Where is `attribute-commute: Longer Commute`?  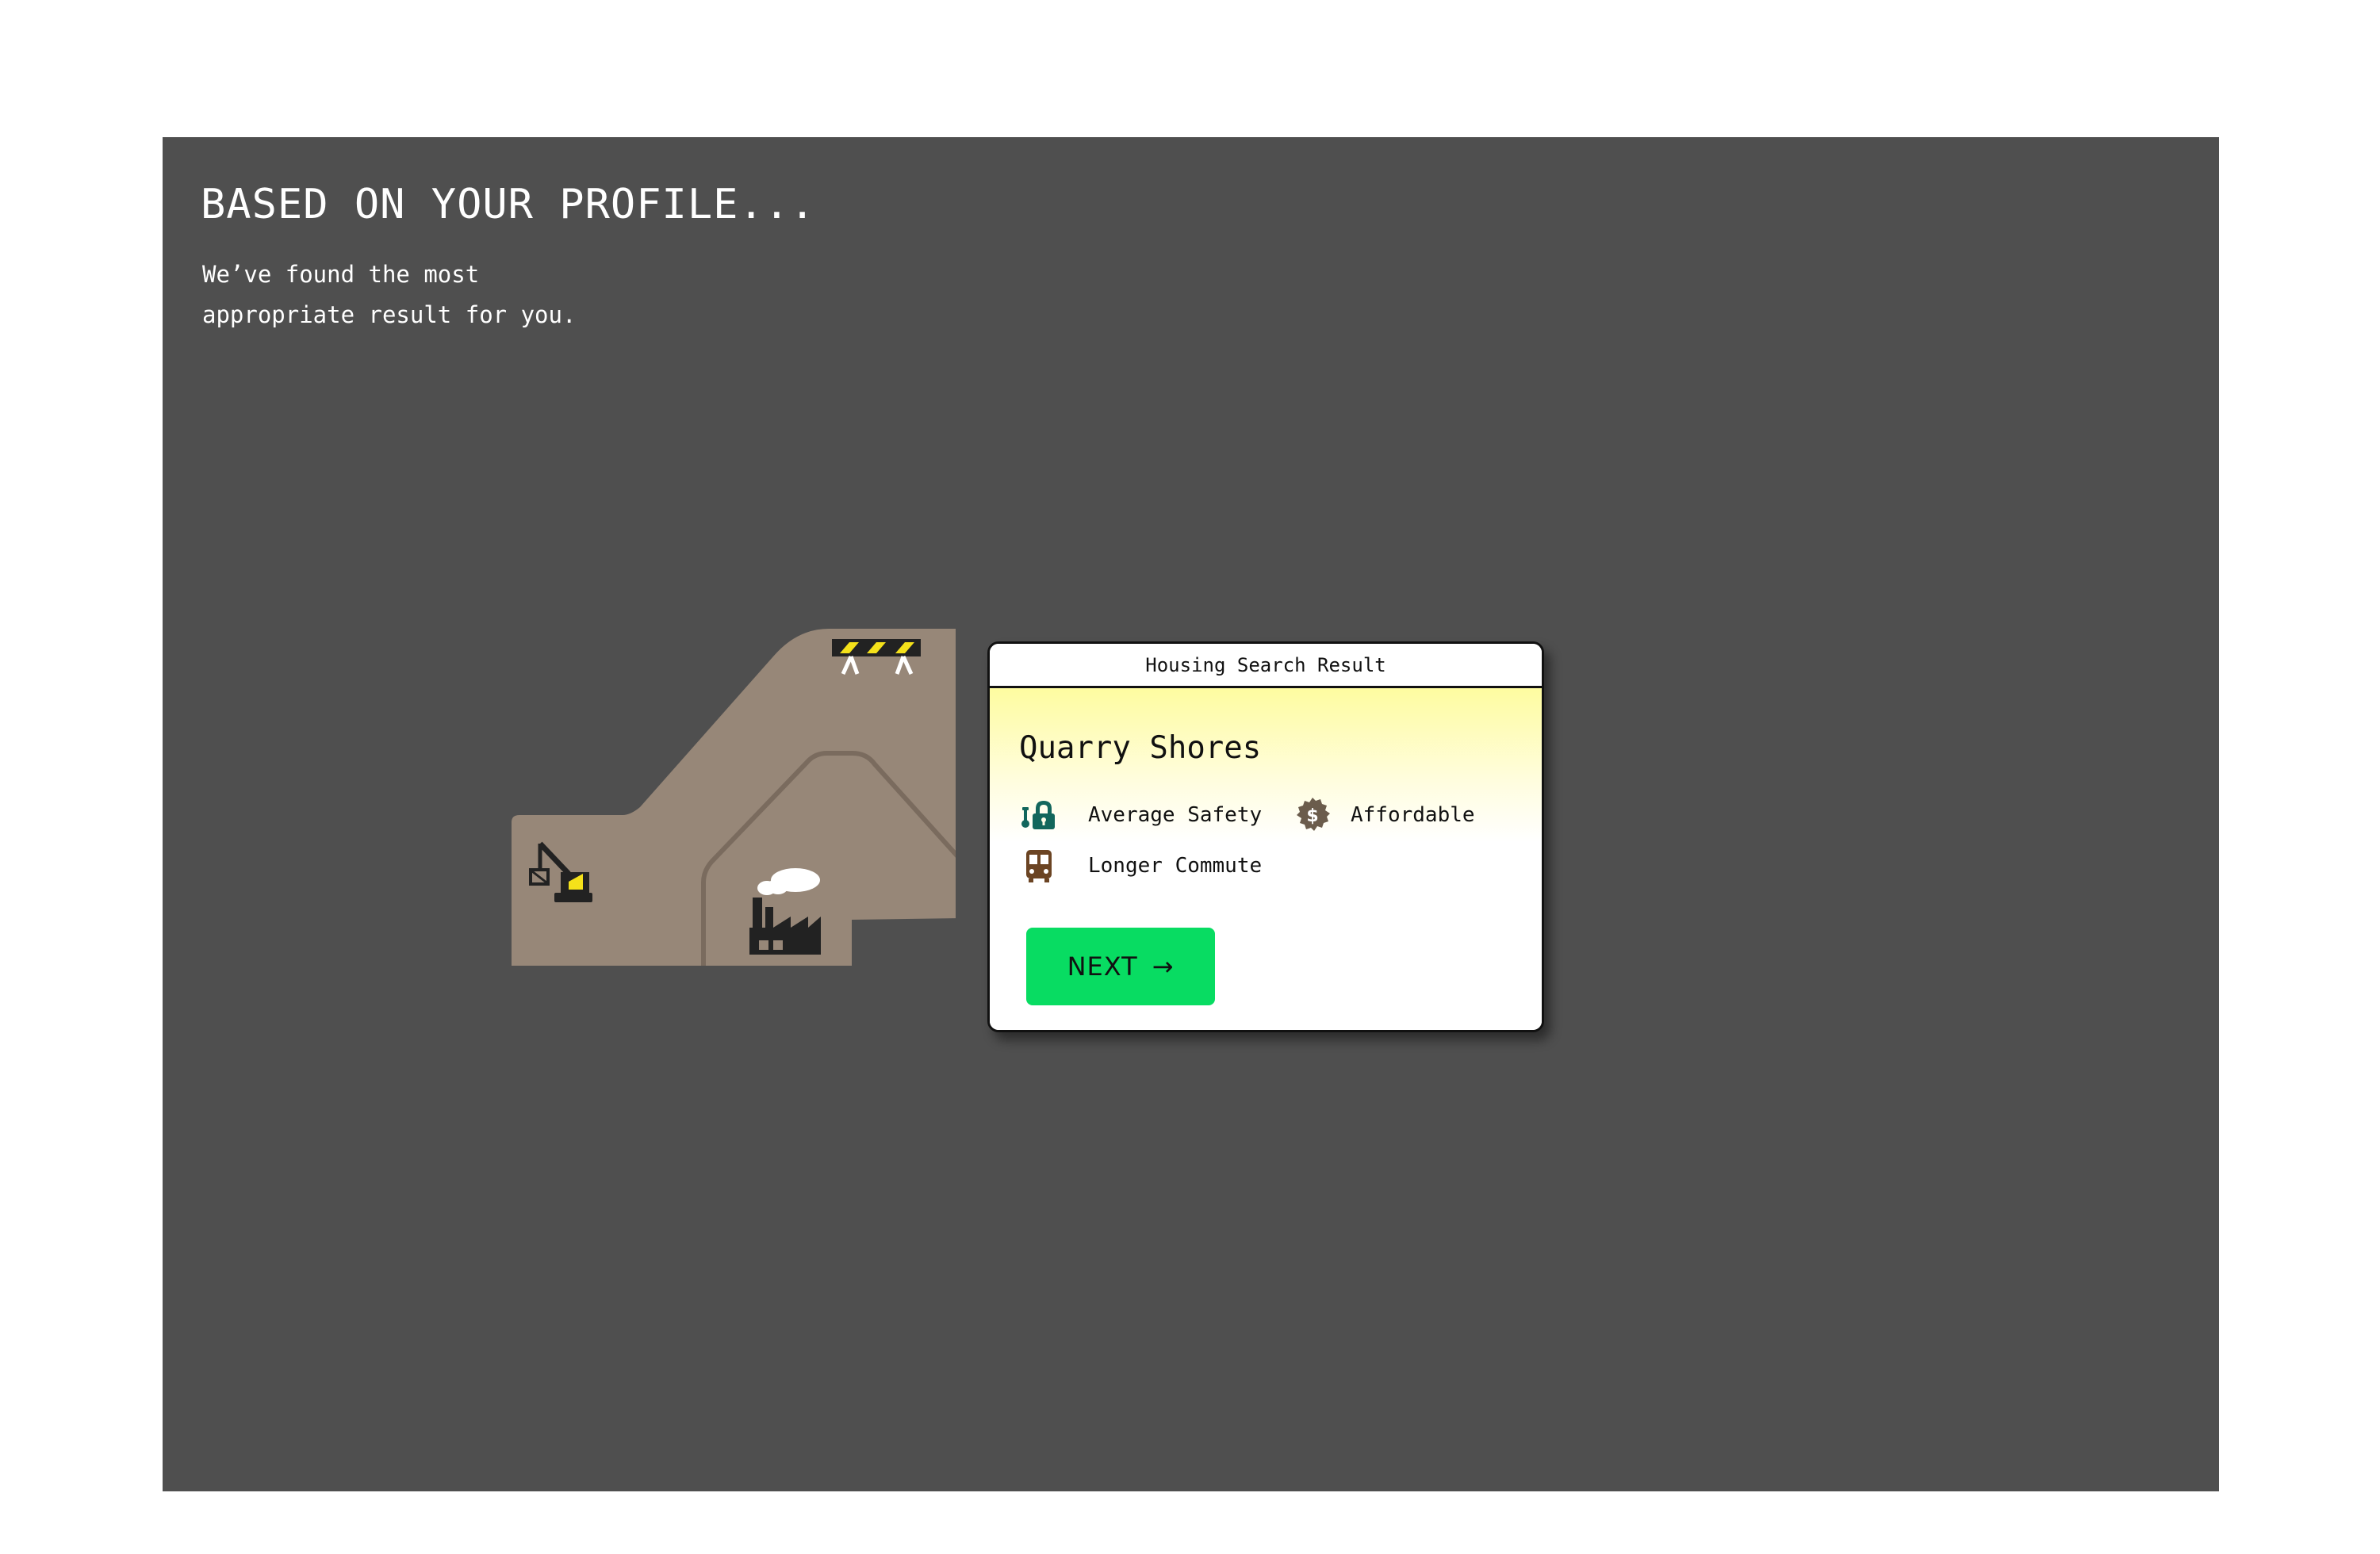
attribute-commute: Longer Commute is located at coordinates (1141, 866).